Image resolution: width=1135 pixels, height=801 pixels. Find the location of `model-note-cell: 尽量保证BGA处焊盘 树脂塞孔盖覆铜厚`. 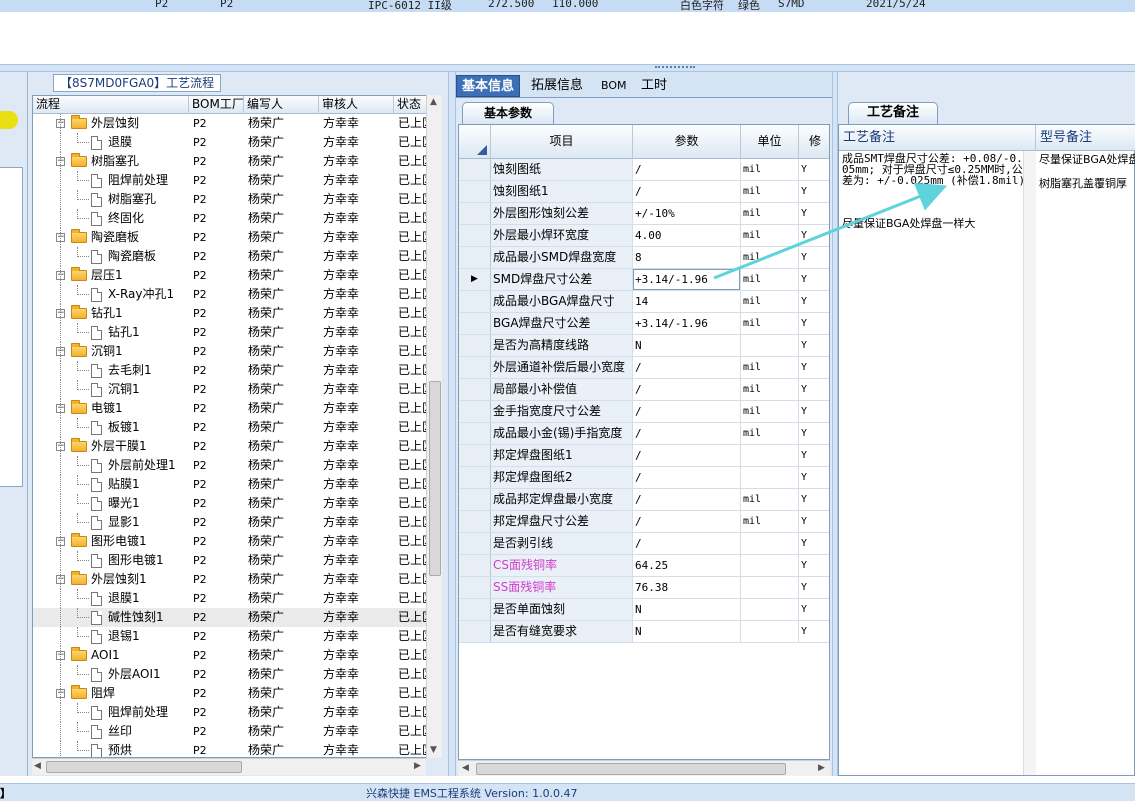

model-note-cell: 尽量保证BGA处焊盘 树脂塞孔盖覆铜厚 is located at coordinates (1087, 177).